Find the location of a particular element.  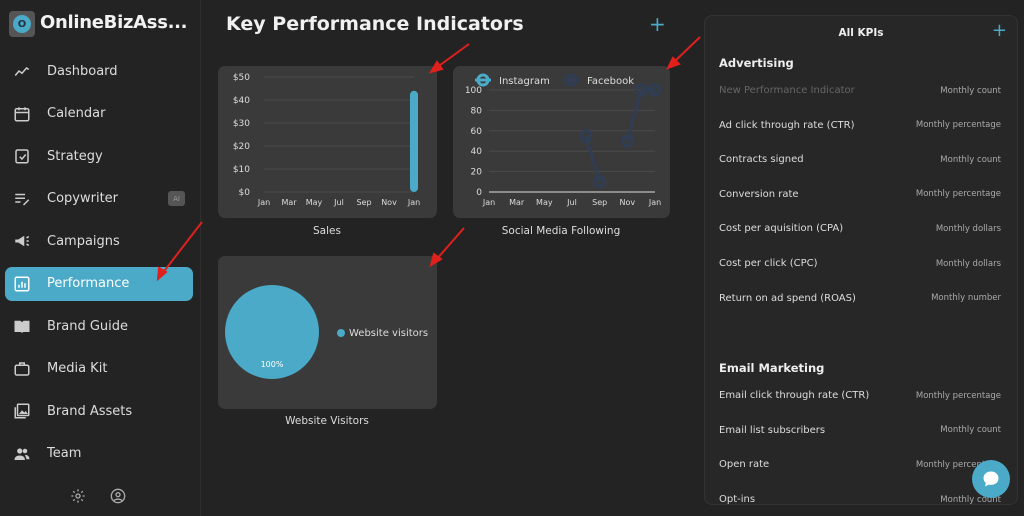

kpi-name: Email list subscribers is located at coordinates (772, 430).